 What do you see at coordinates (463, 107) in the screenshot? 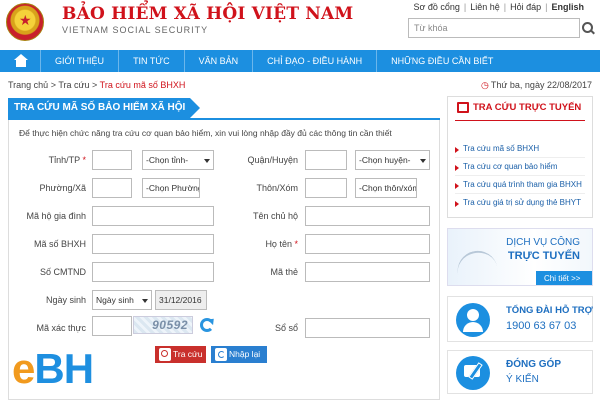
I see `monitor-icon` at bounding box center [463, 107].